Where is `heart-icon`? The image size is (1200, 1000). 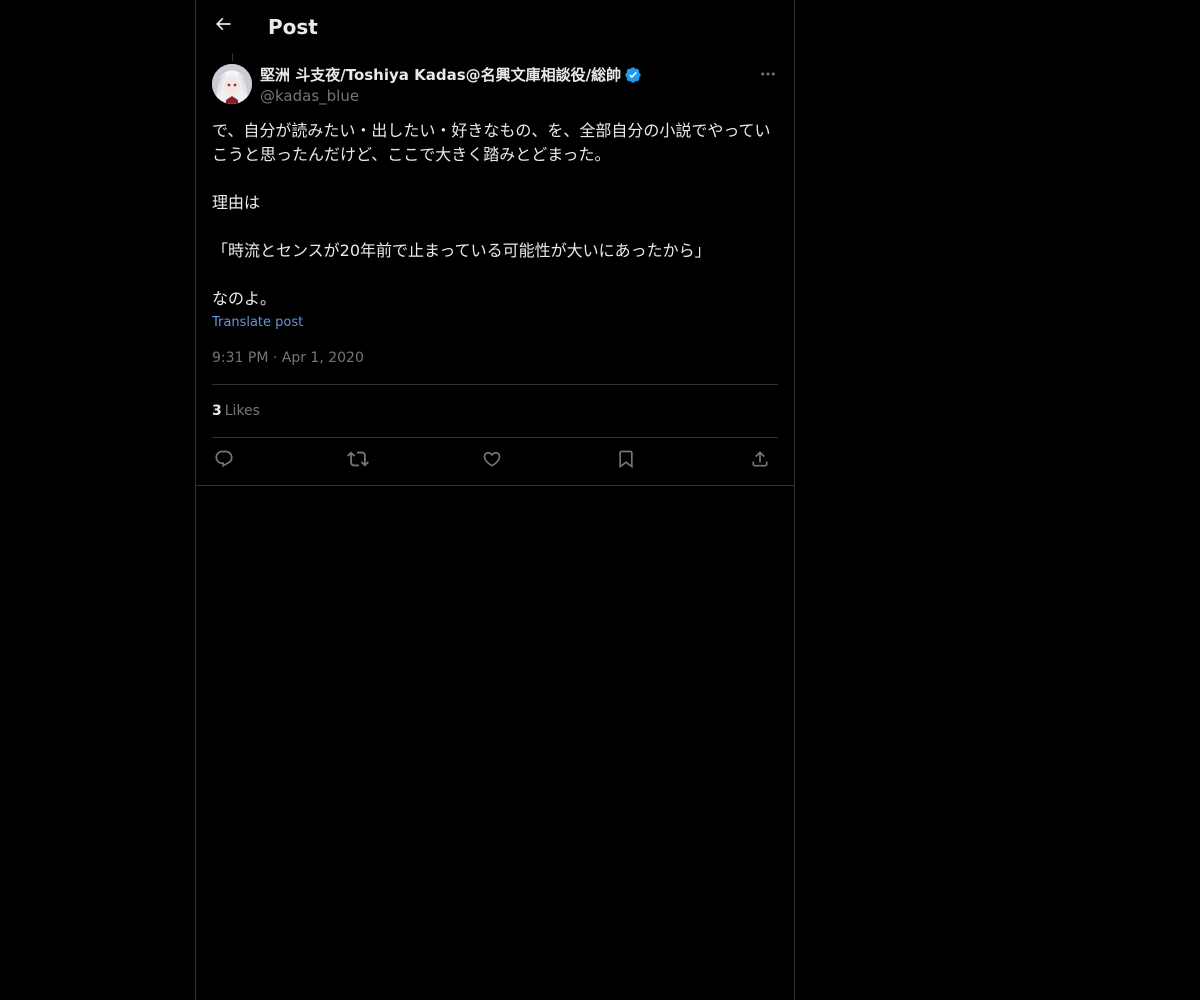 heart-icon is located at coordinates (492, 461).